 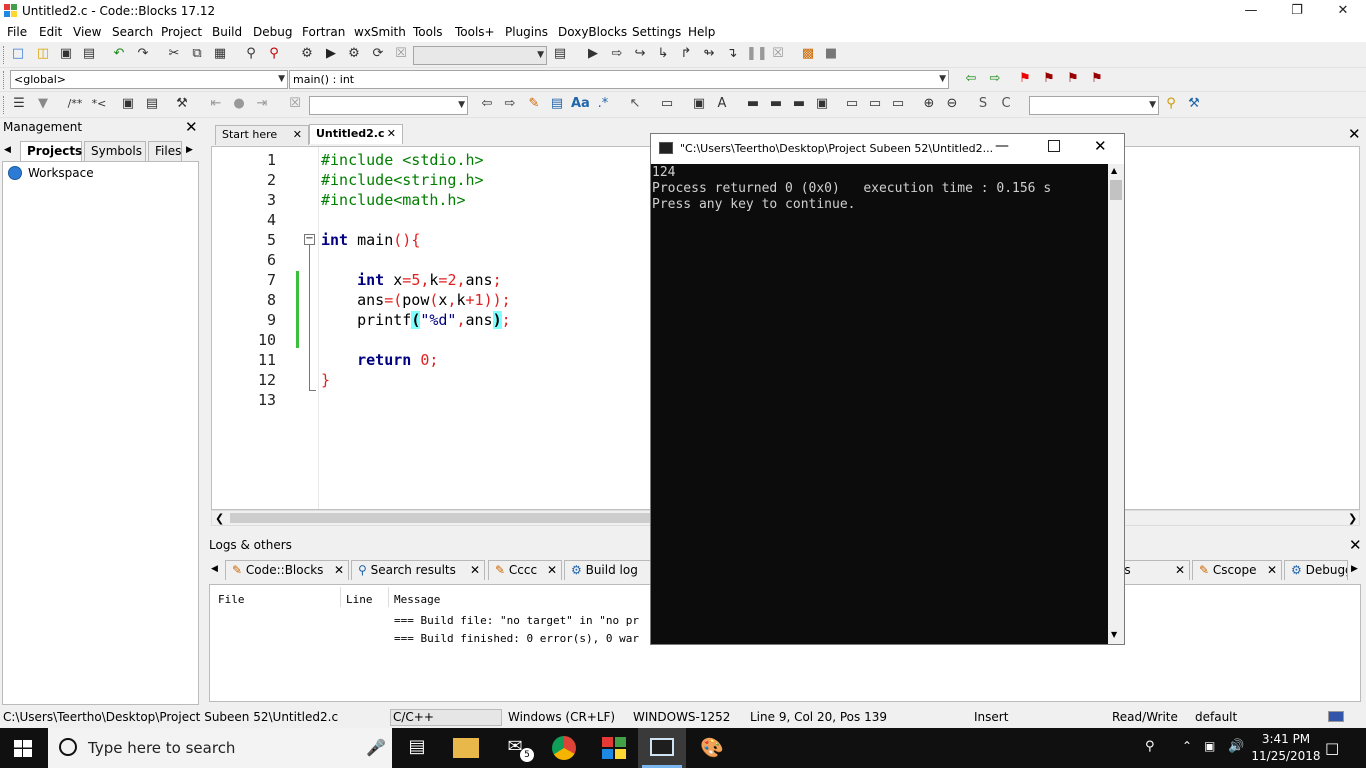 What do you see at coordinates (808, 54) in the screenshot?
I see `debug-windows-icon: ▩` at bounding box center [808, 54].